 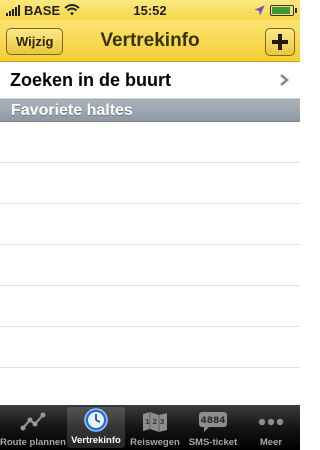 I want to click on battery-icon, so click(x=283, y=10).